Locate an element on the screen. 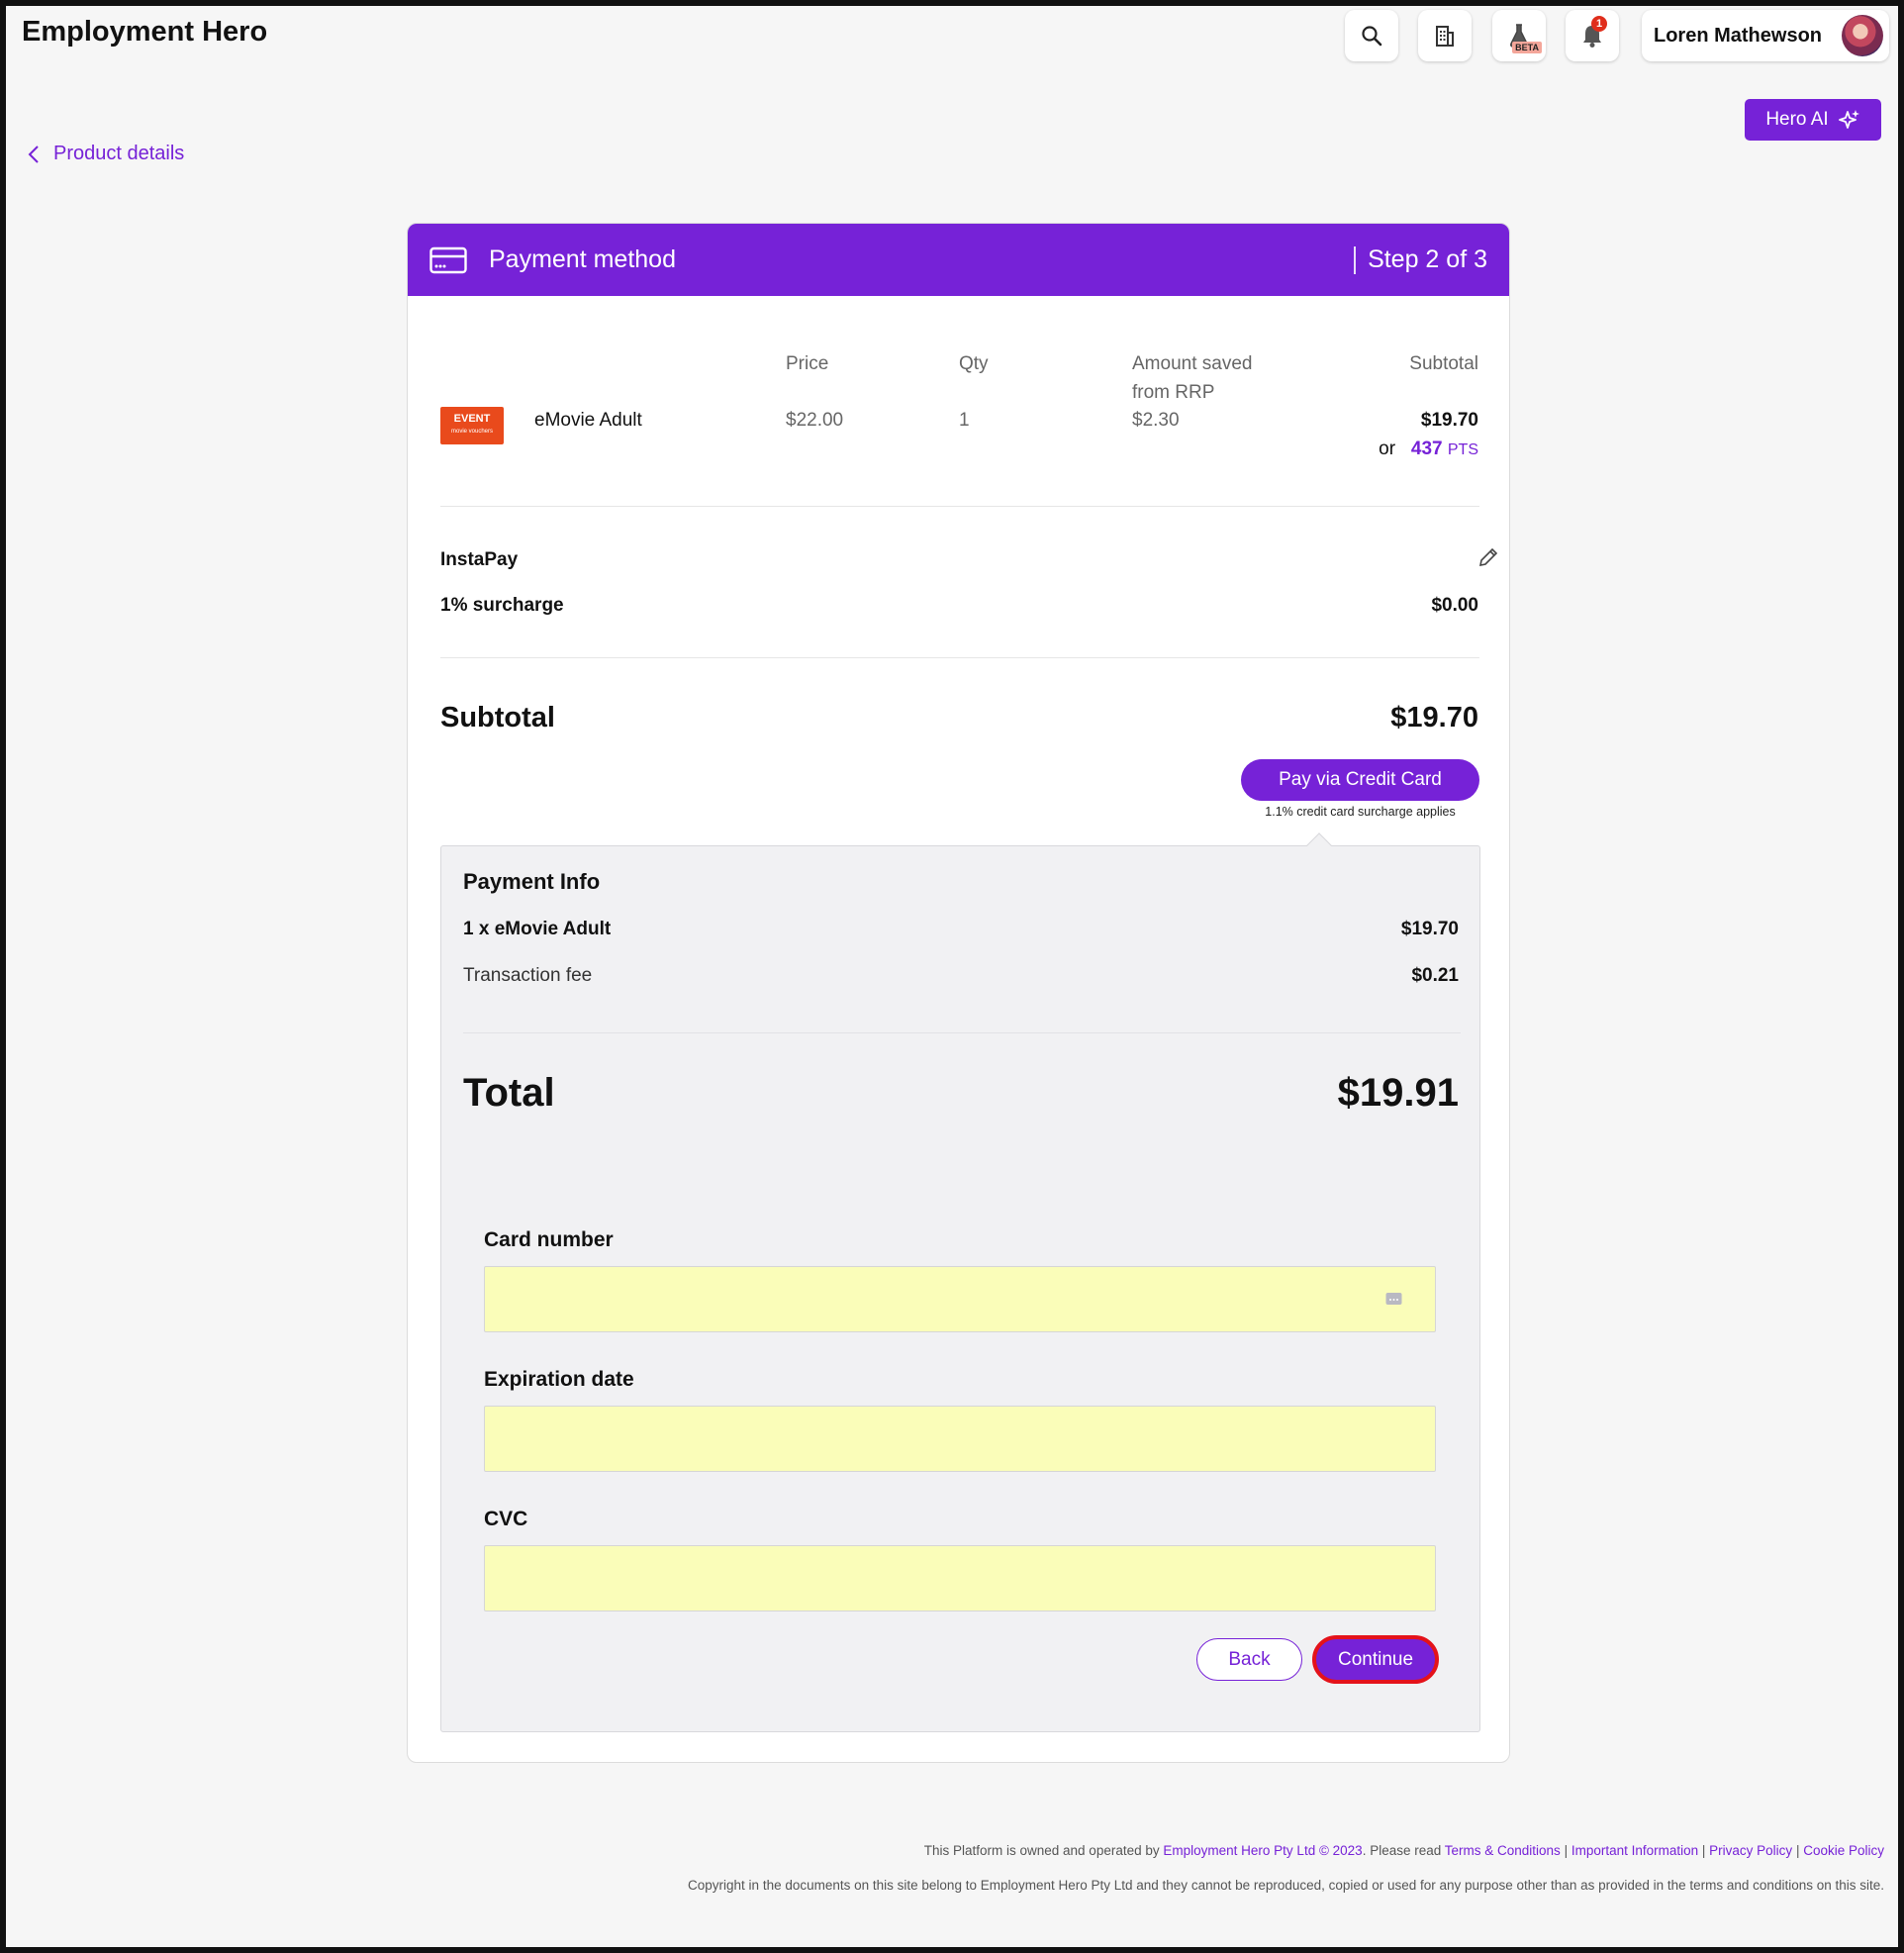 This screenshot has width=1904, height=1953. pencil-icon is located at coordinates (1488, 557).